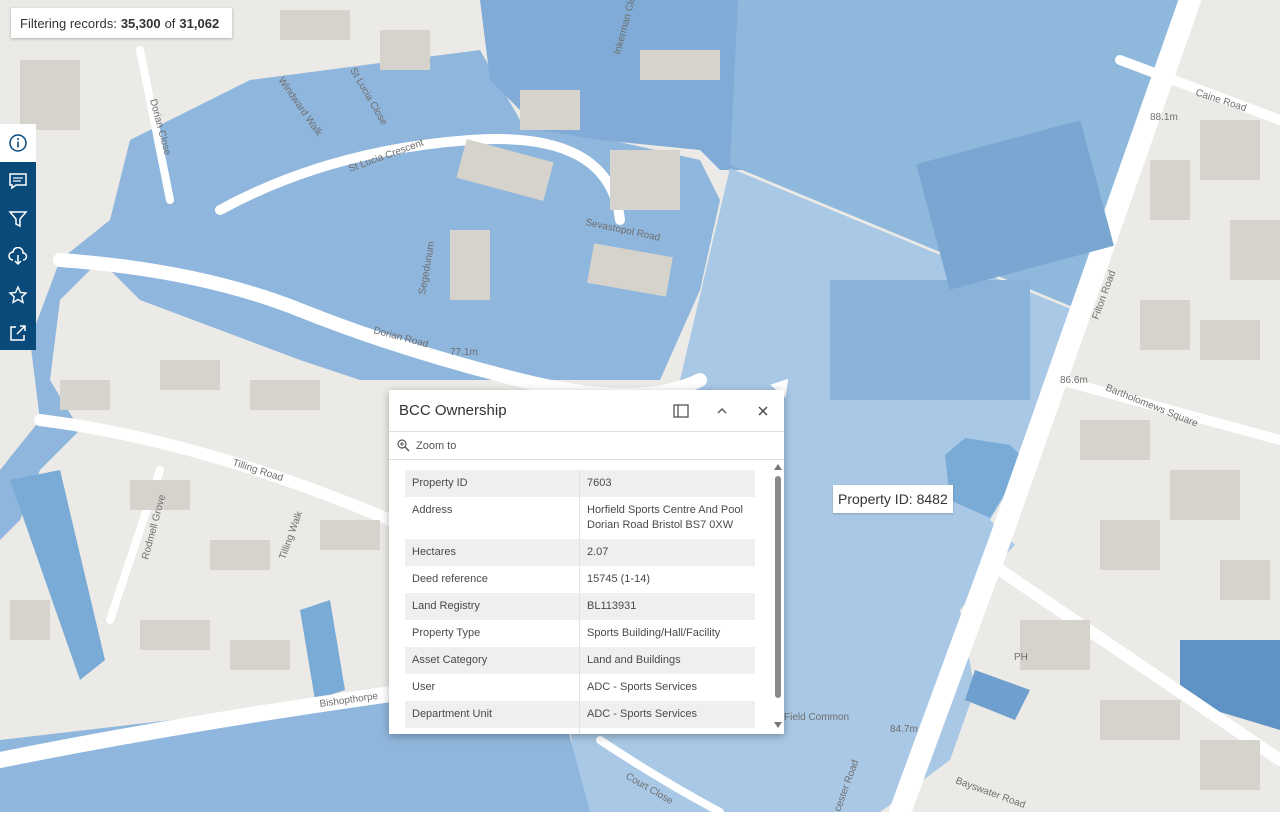 Image resolution: width=1280 pixels, height=823 pixels. I want to click on share-button, so click(18, 333).